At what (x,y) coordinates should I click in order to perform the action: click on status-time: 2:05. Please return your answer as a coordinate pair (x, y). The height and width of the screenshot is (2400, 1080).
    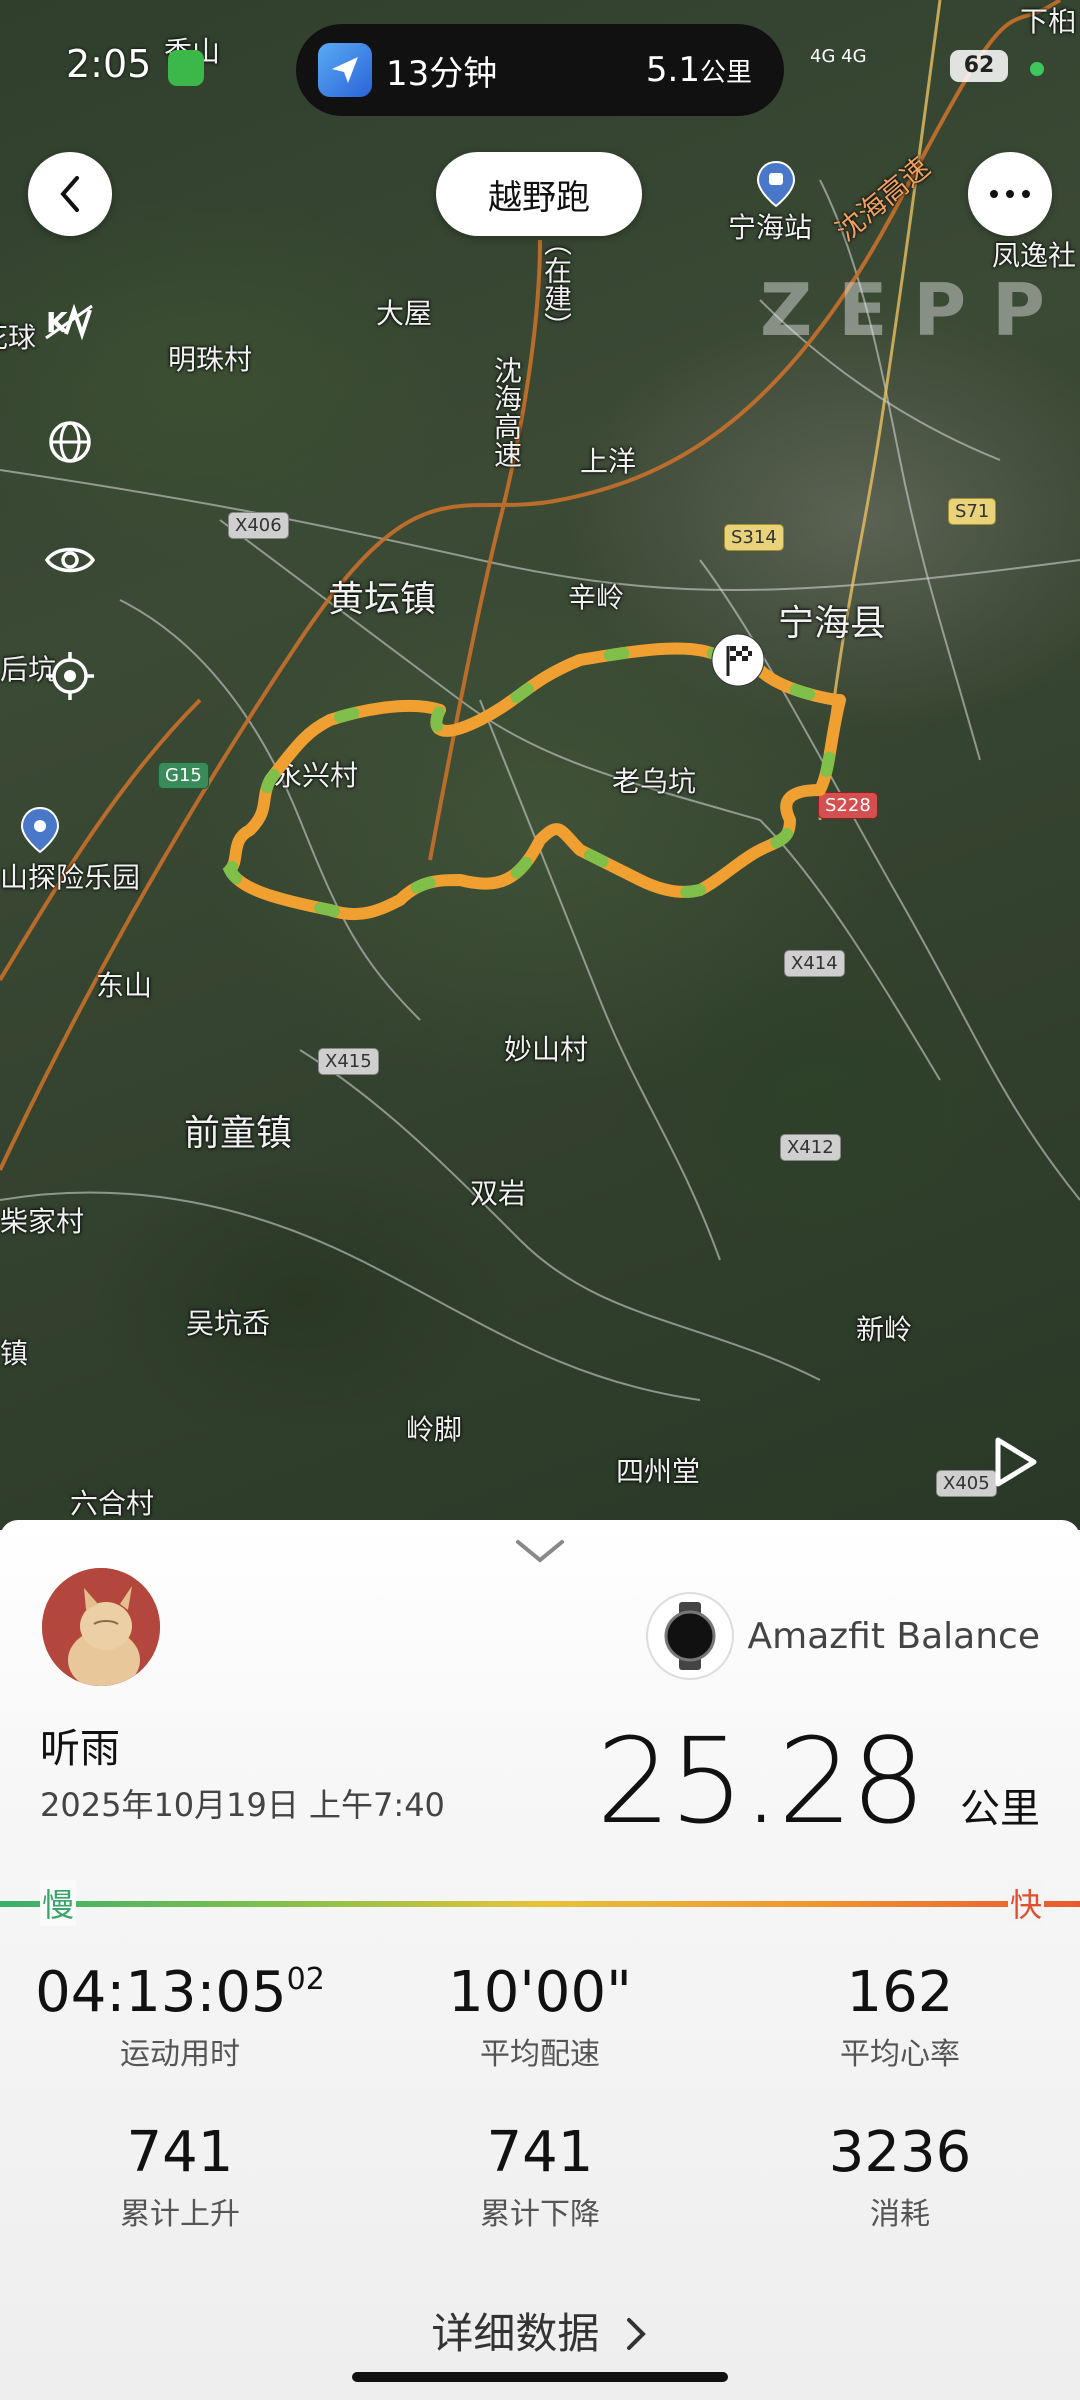
    Looking at the image, I should click on (109, 64).